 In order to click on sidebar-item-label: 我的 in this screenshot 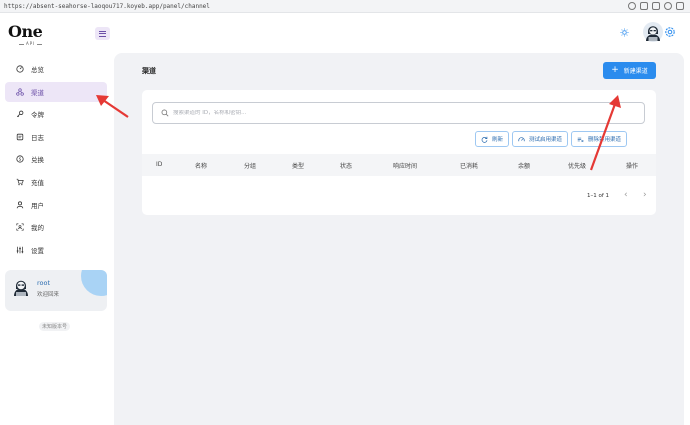, I will do `click(37, 228)`.